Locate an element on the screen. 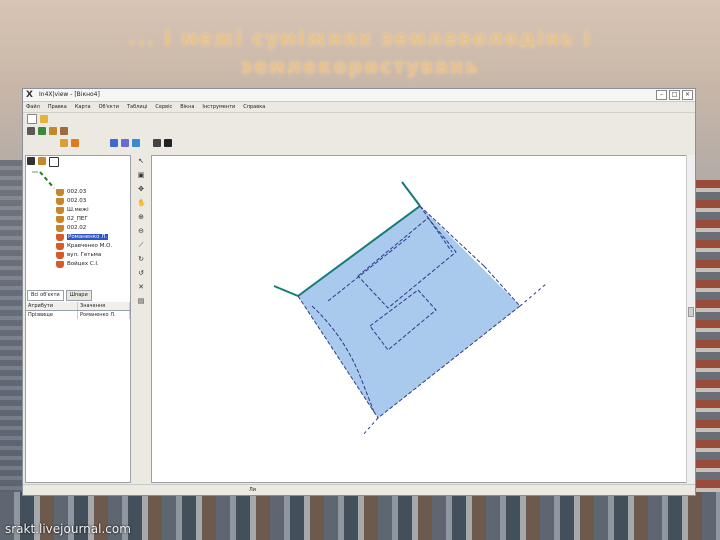 This screenshot has height=540, width=720. boundary-dashed-extension is located at coordinates (533, 295).